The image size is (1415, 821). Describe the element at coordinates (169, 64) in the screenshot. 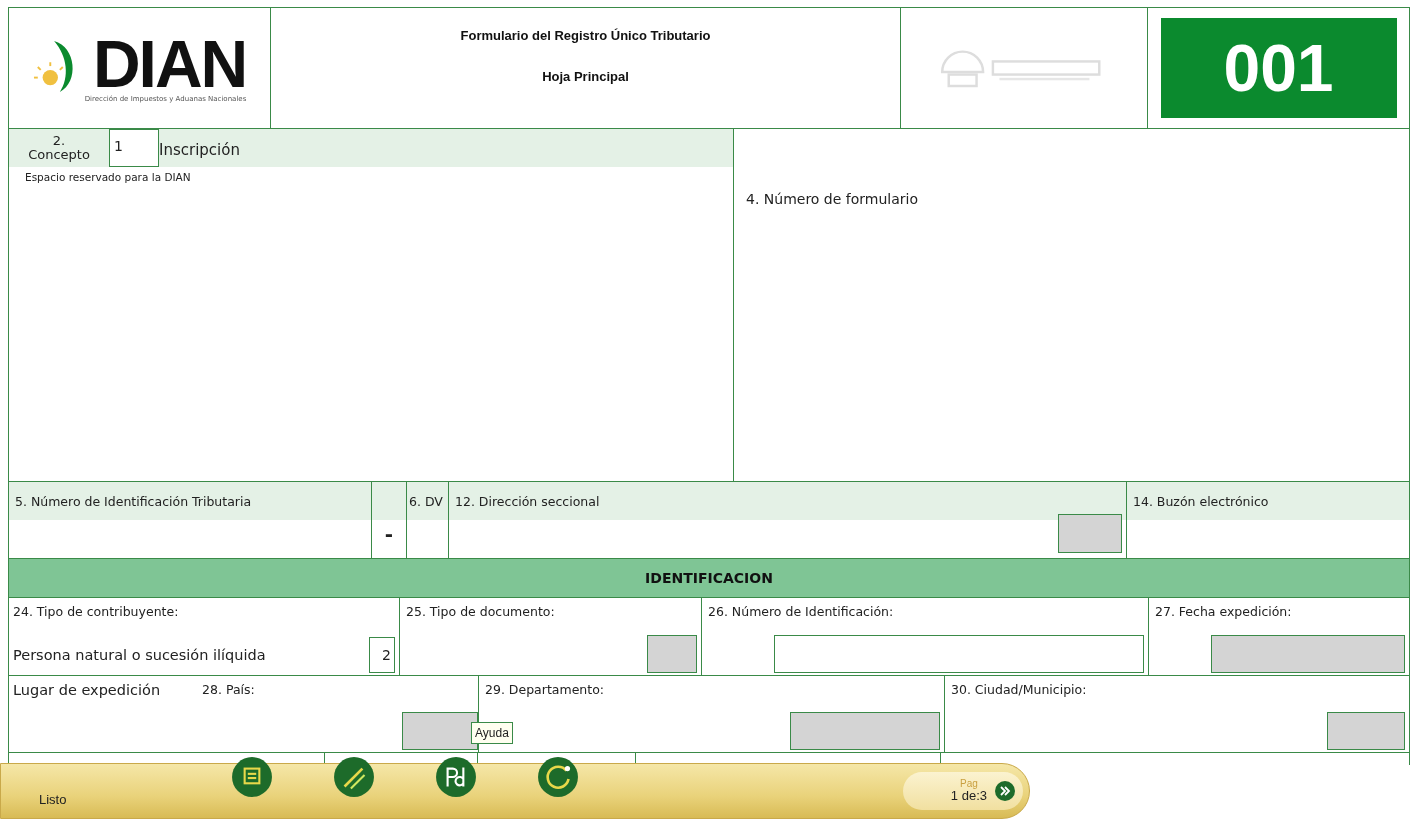

I see `logo-text: DIAN` at that location.